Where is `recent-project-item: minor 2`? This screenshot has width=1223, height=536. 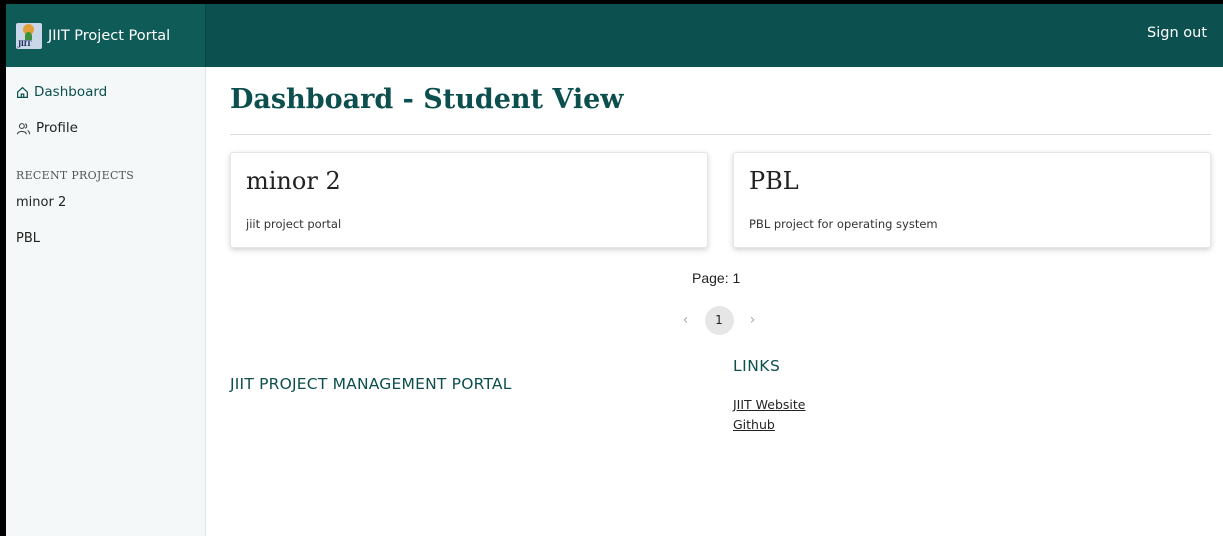 recent-project-item: minor 2 is located at coordinates (41, 202).